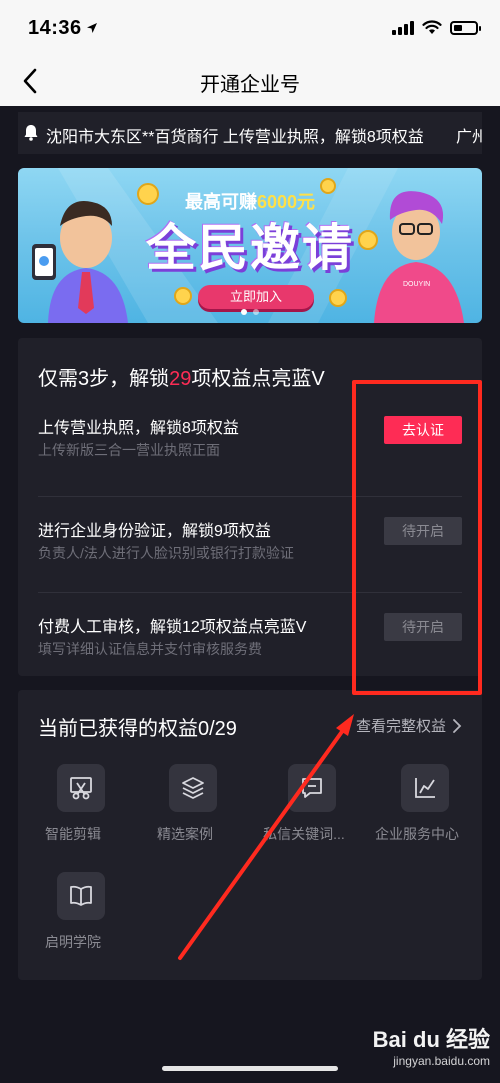 The height and width of the screenshot is (1083, 500). I want to click on steps-title: 仅需3步，解锁29项权益点亮蓝V, so click(181, 379).